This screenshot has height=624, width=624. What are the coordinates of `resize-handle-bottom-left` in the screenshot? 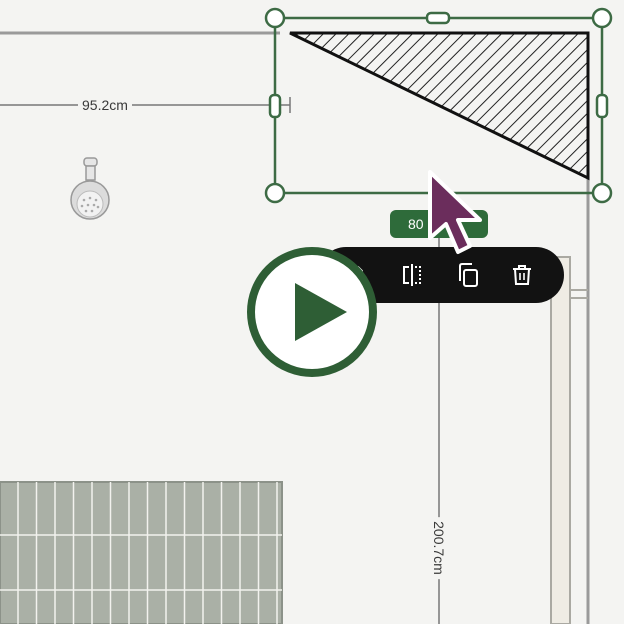 It's located at (275, 193).